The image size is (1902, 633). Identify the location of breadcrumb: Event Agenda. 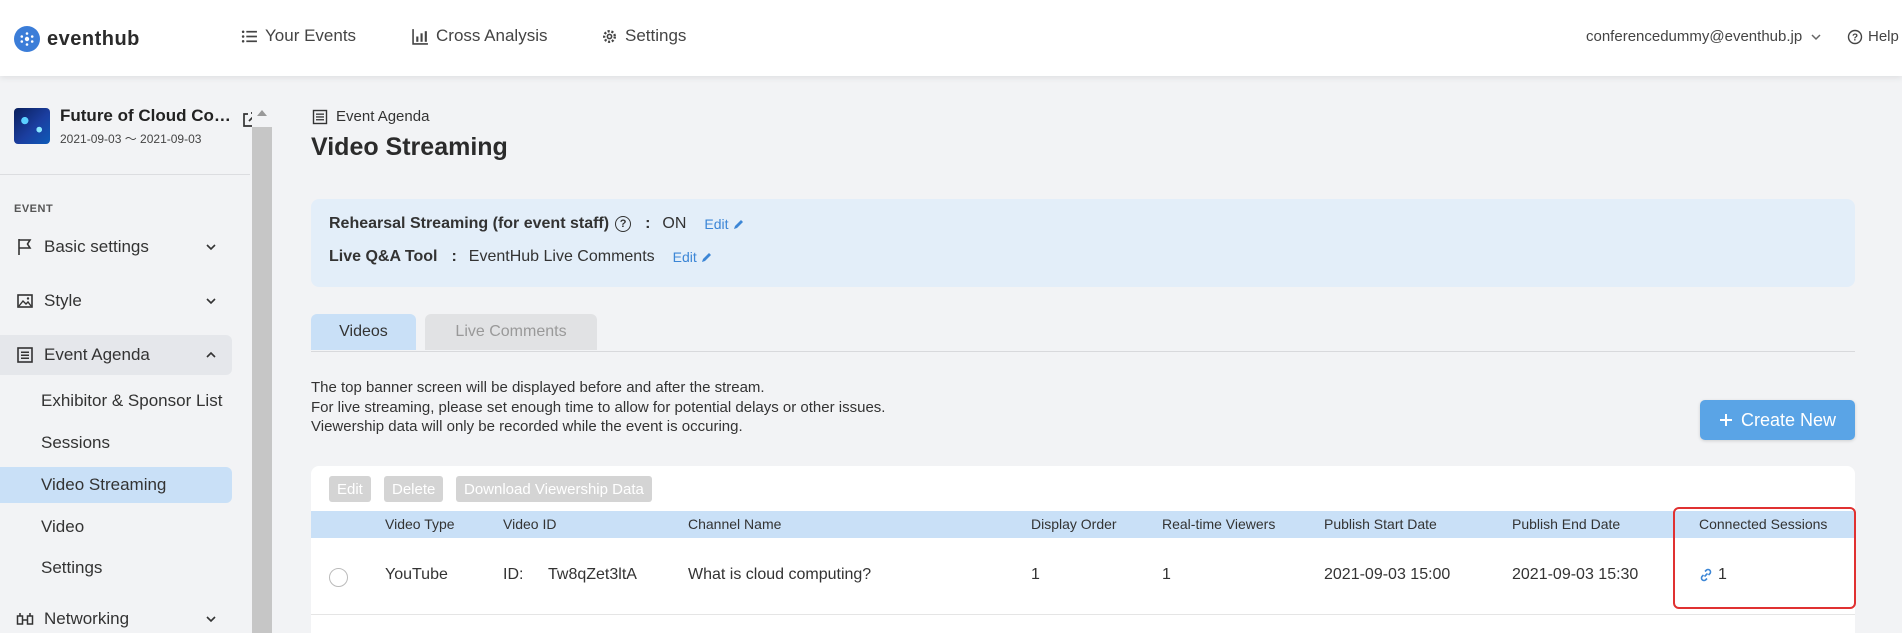
(370, 116).